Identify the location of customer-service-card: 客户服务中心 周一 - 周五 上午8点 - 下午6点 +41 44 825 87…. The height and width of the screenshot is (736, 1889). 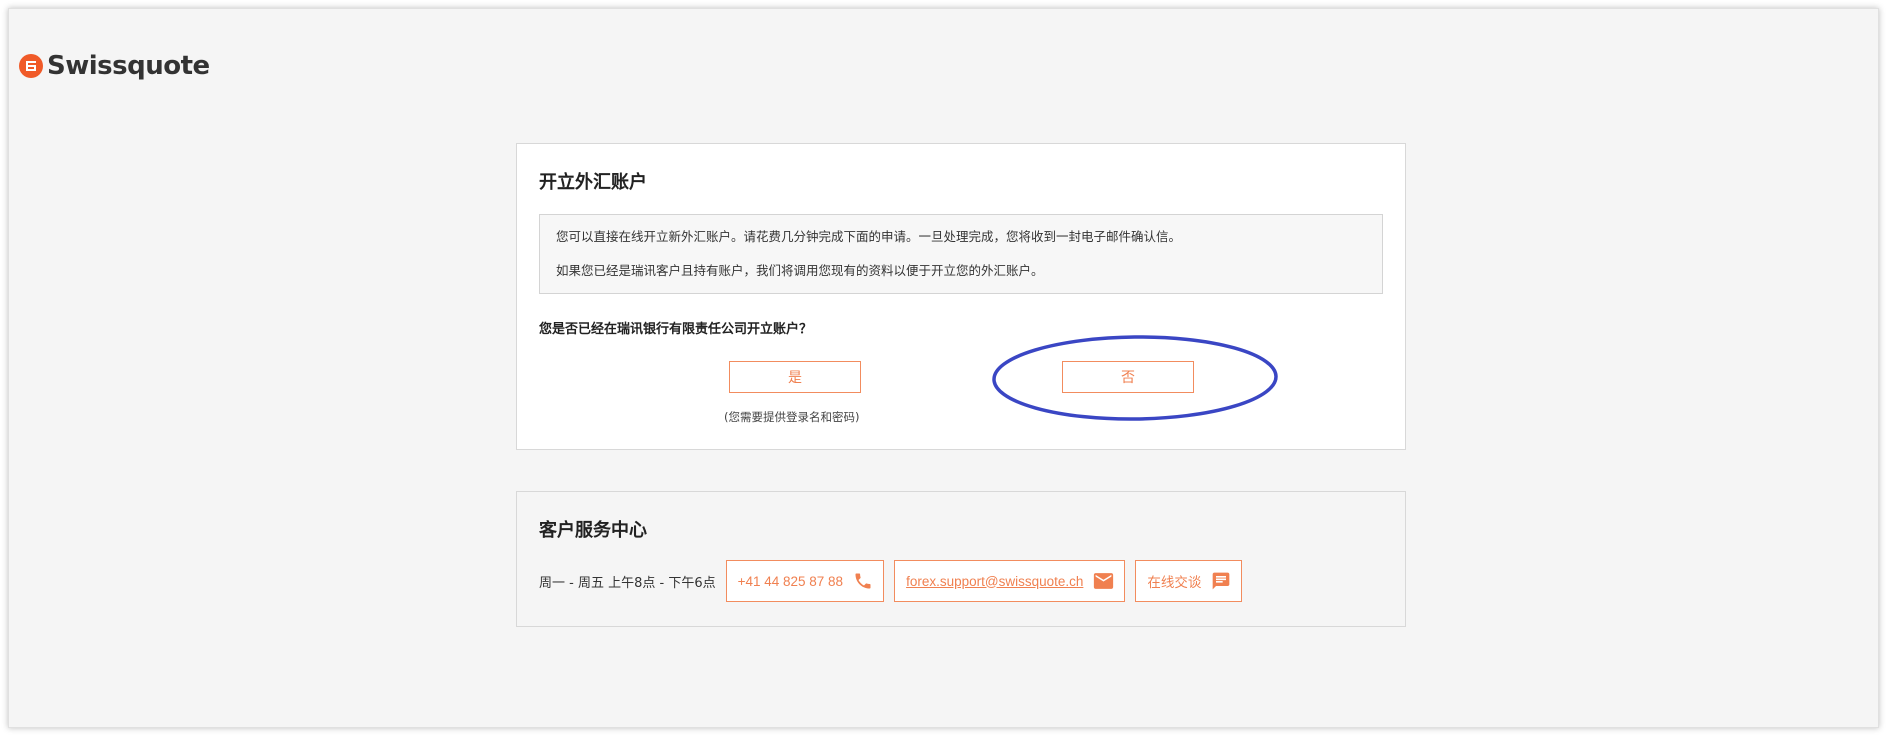
(961, 559).